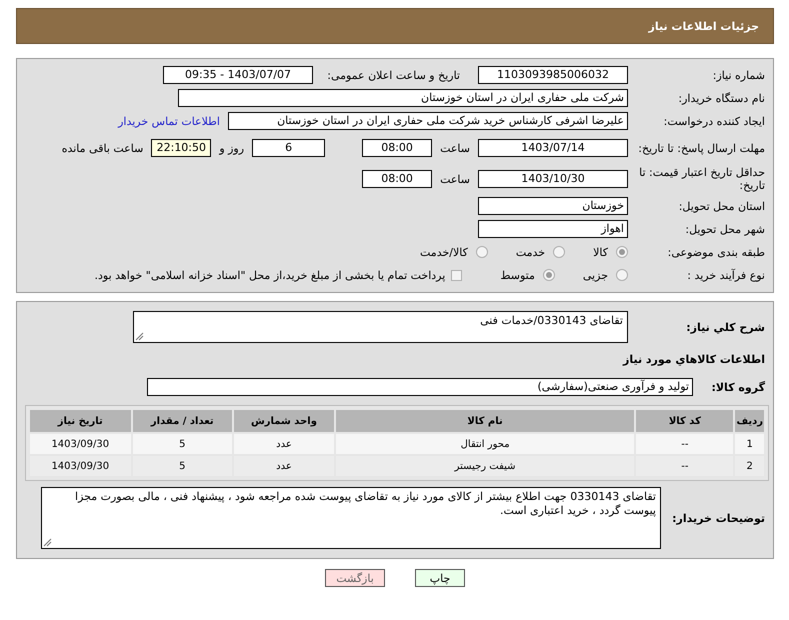  Describe the element at coordinates (553, 206) in the screenshot. I see `province-field: خوزستان` at that location.